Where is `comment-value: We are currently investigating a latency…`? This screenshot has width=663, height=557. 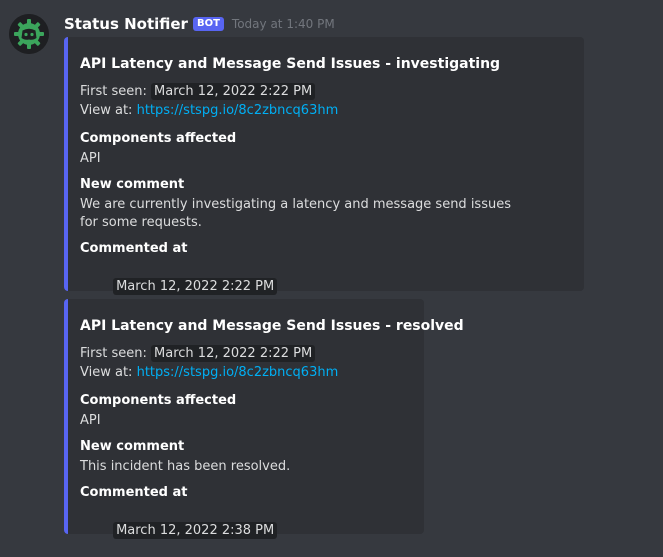
comment-value: We are currently investigating a latency… is located at coordinates (298, 213).